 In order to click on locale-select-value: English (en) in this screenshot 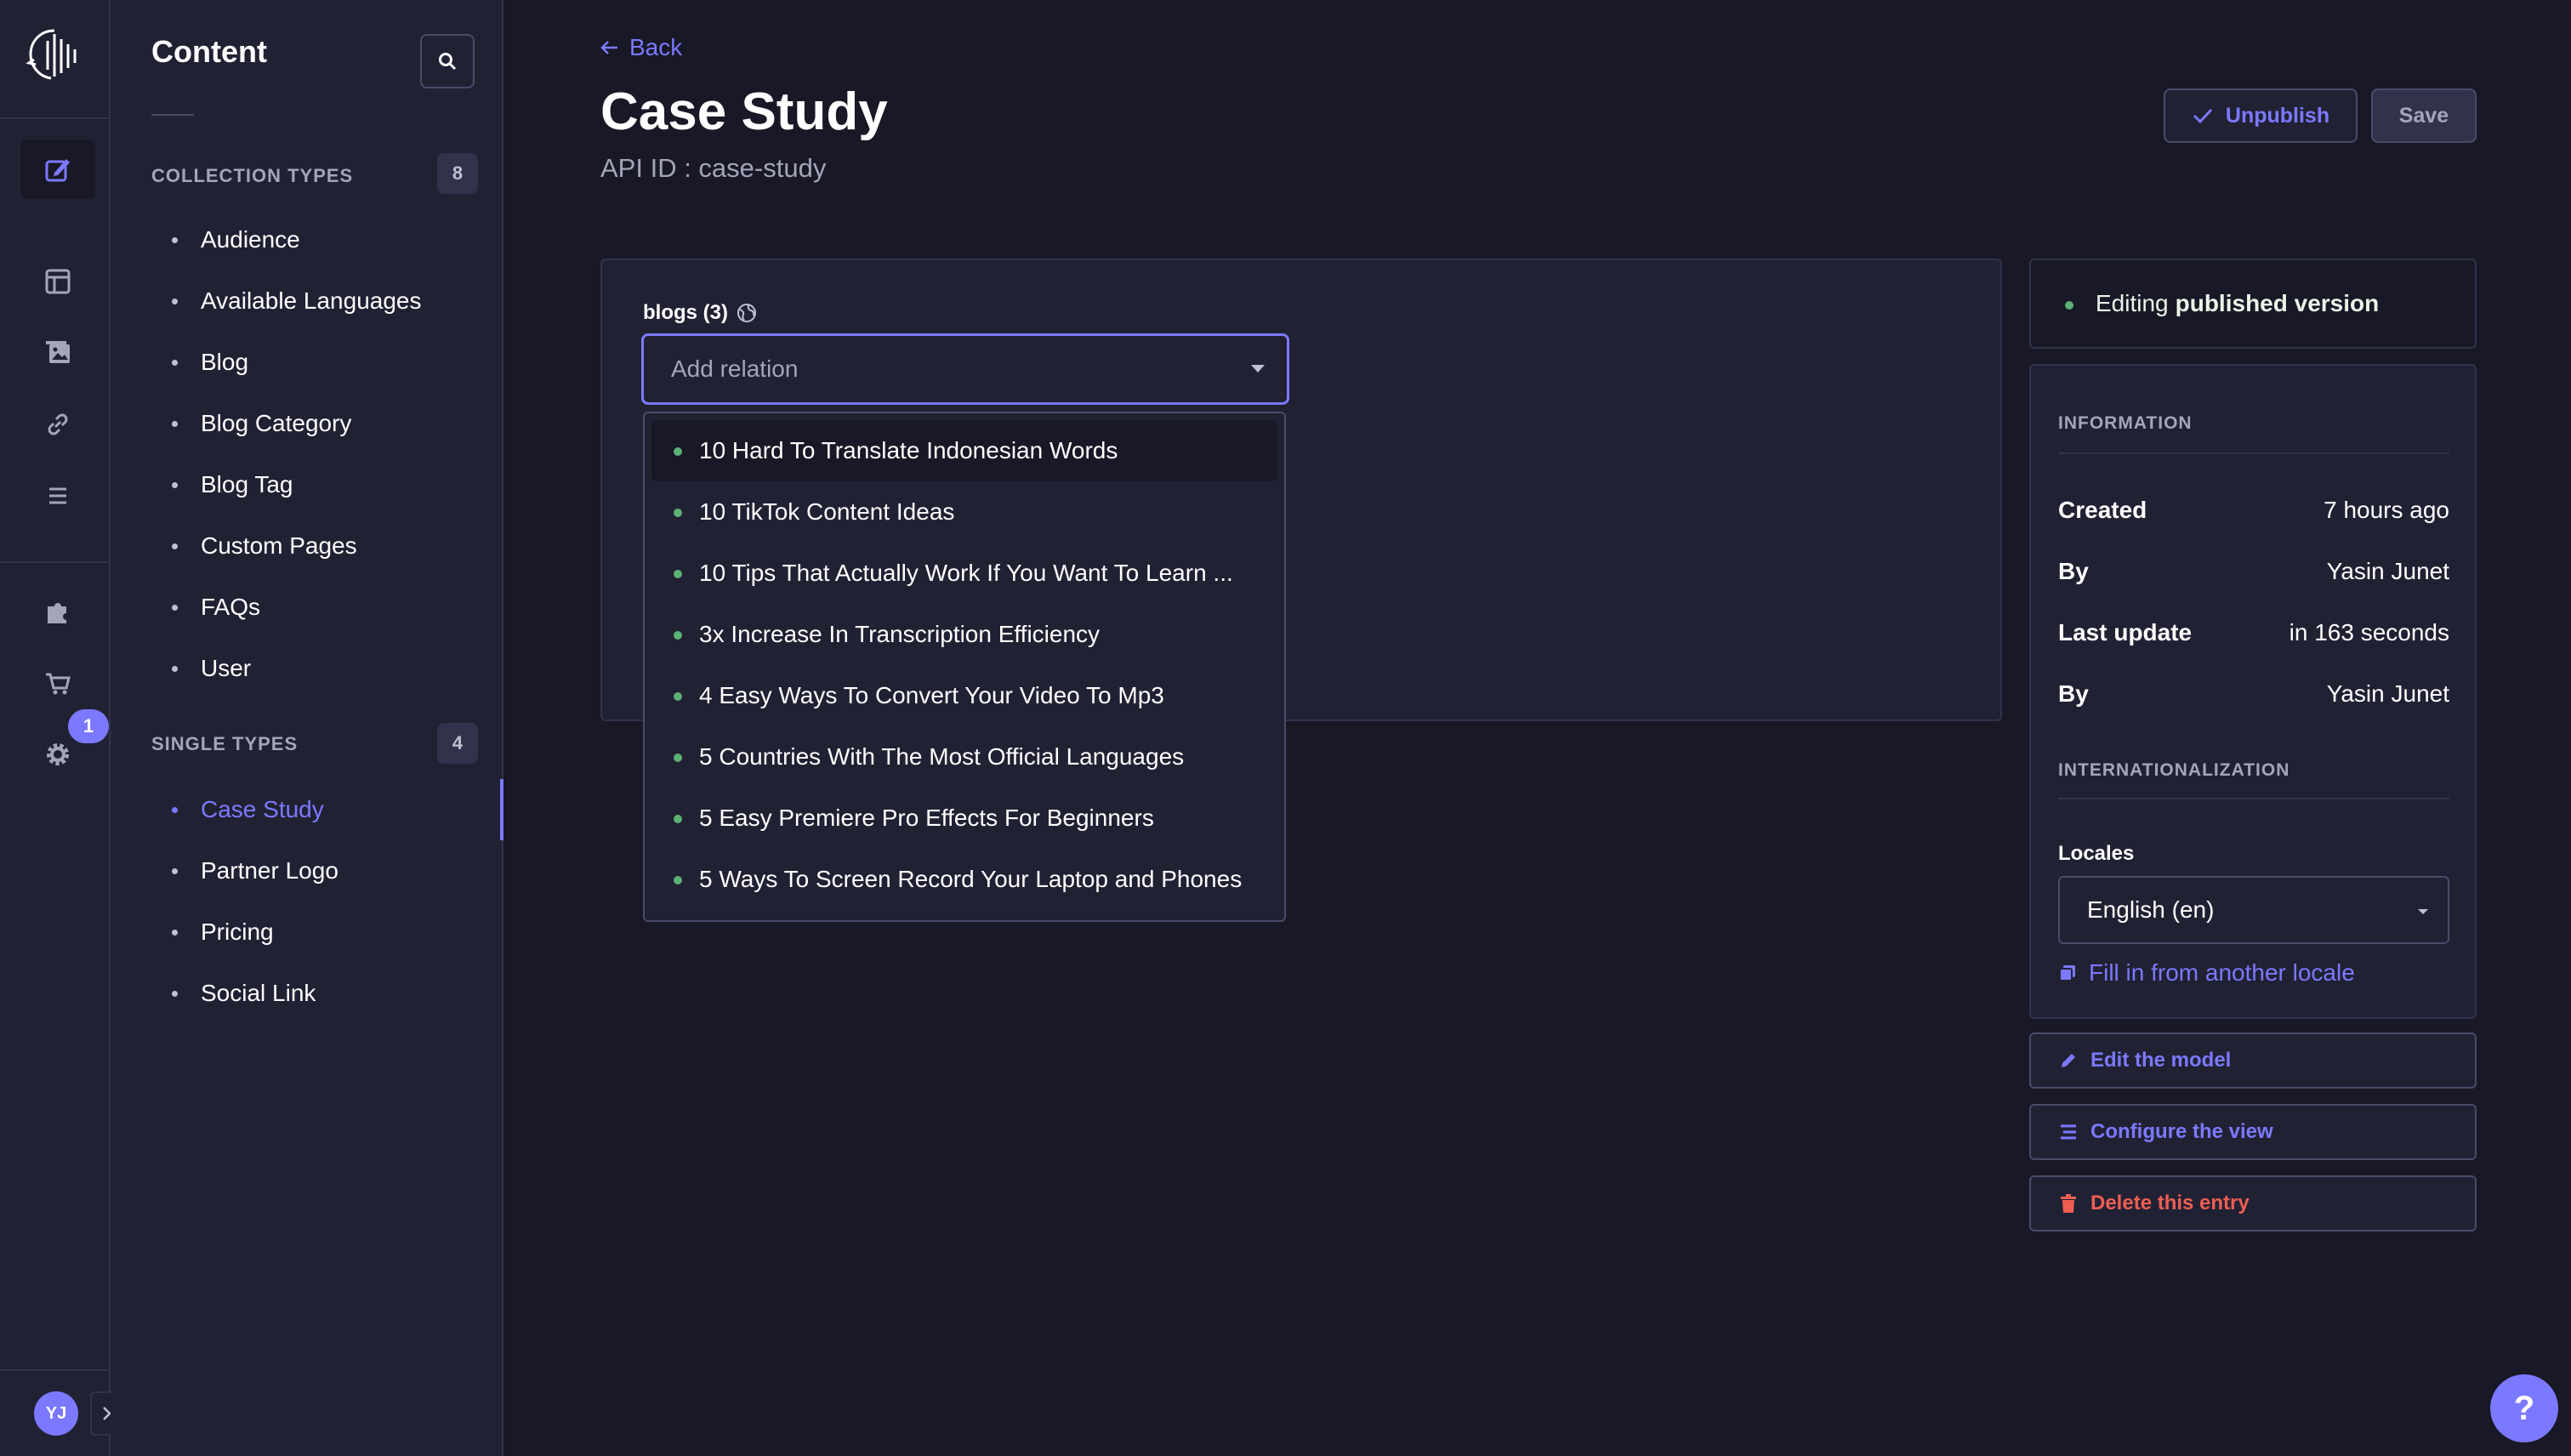, I will do `click(2151, 910)`.